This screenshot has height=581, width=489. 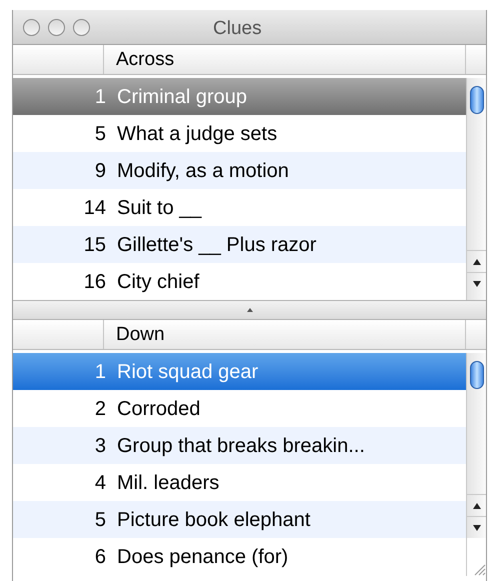 What do you see at coordinates (197, 134) in the screenshot?
I see `clue-text: What a judge sets` at bounding box center [197, 134].